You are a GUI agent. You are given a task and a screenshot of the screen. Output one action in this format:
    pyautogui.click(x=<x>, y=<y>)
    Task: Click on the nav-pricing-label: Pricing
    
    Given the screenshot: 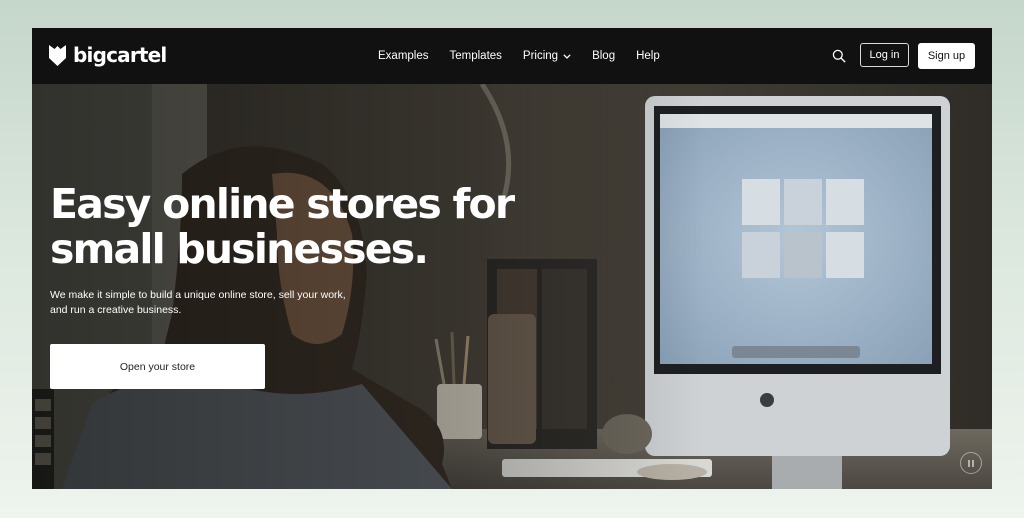 What is the action you would take?
    pyautogui.click(x=540, y=56)
    